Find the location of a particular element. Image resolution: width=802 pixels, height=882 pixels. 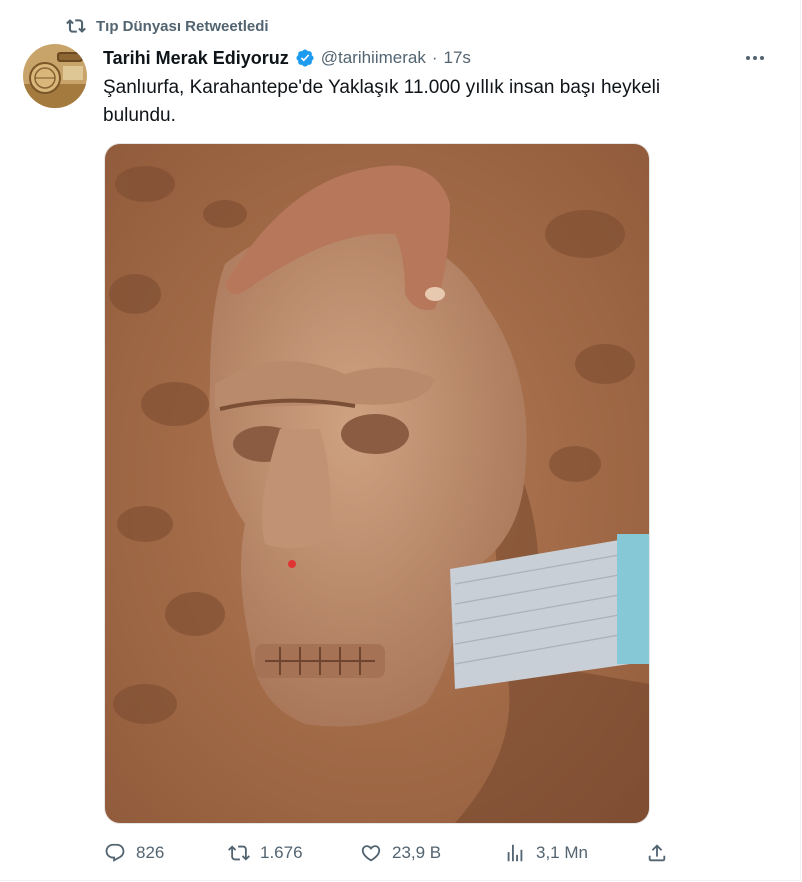

share-button is located at coordinates (657, 853).